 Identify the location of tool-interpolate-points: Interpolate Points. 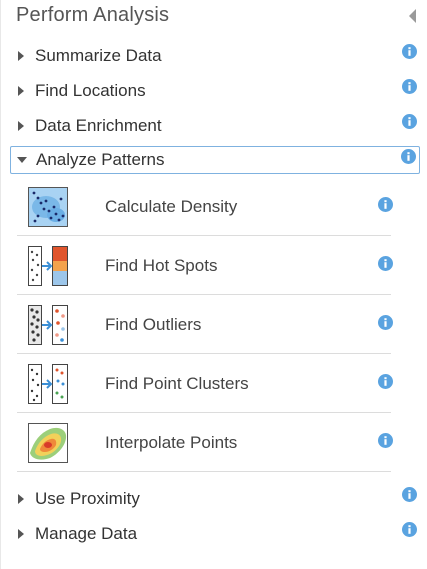
(205, 442).